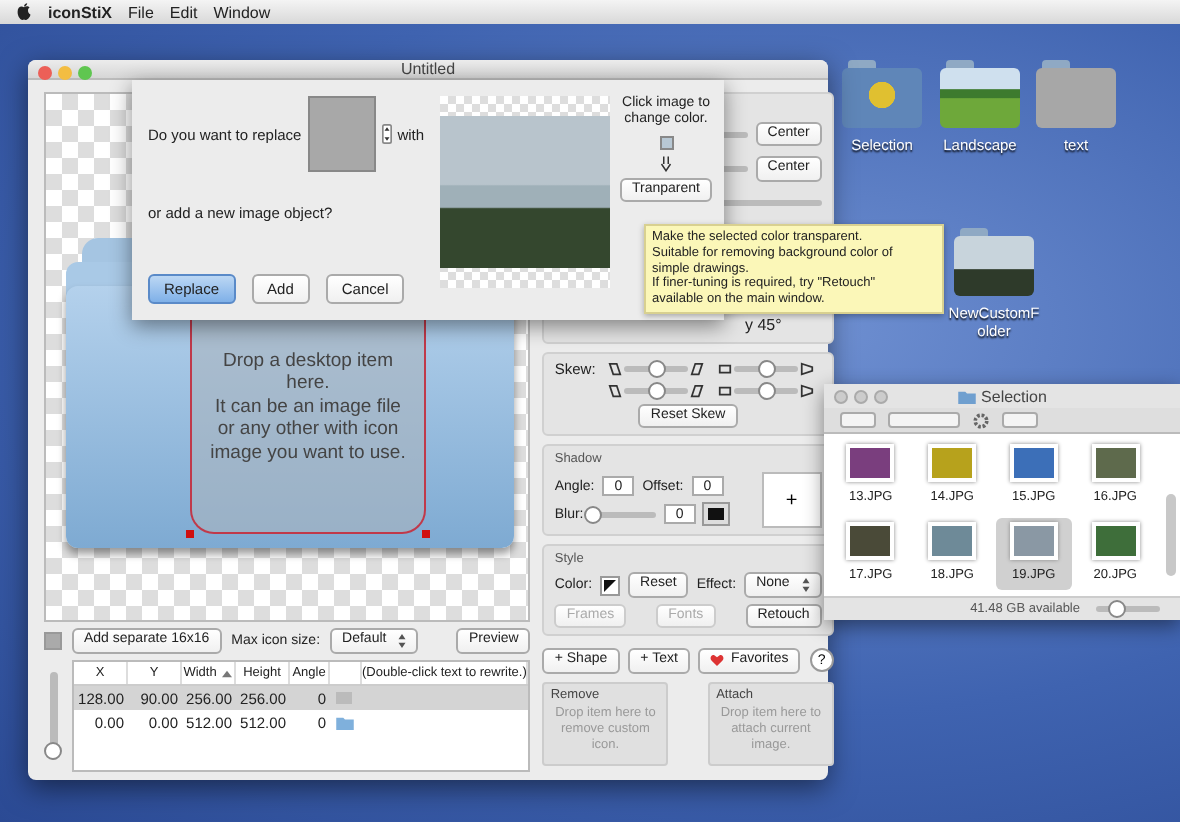  I want to click on add-shadow-button: +, so click(791, 500).